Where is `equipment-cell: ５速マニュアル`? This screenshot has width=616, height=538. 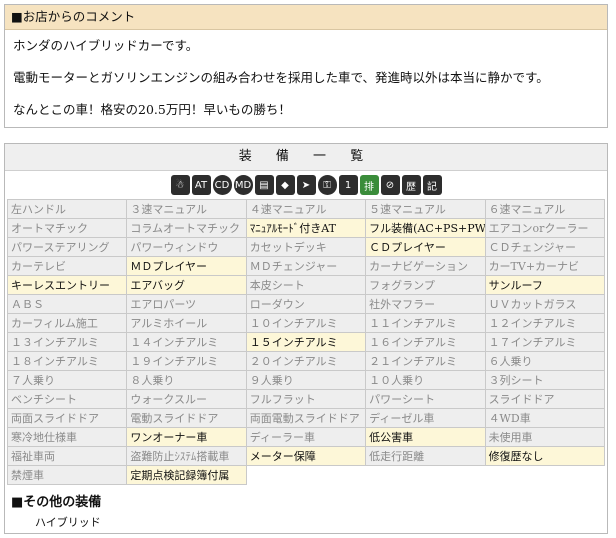 equipment-cell: ５速マニュアル is located at coordinates (425, 209).